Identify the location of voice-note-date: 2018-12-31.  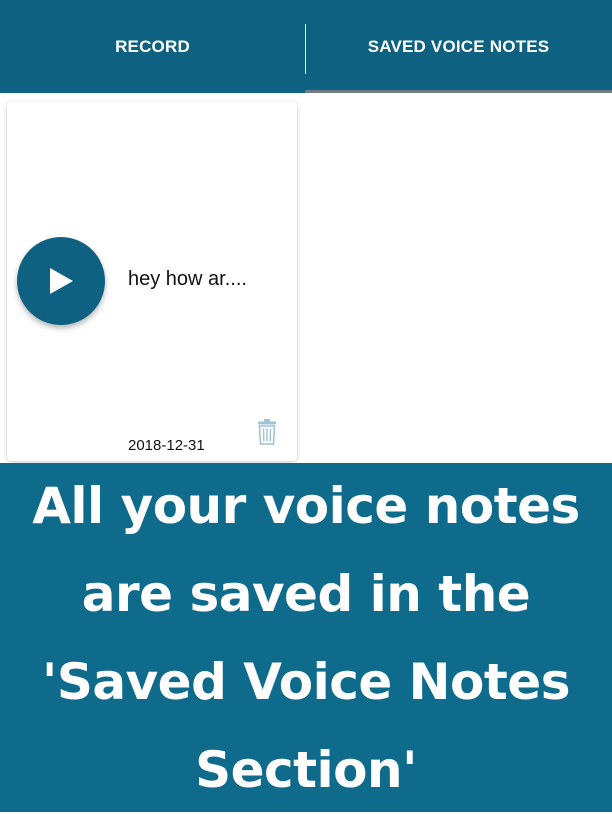
(166, 445).